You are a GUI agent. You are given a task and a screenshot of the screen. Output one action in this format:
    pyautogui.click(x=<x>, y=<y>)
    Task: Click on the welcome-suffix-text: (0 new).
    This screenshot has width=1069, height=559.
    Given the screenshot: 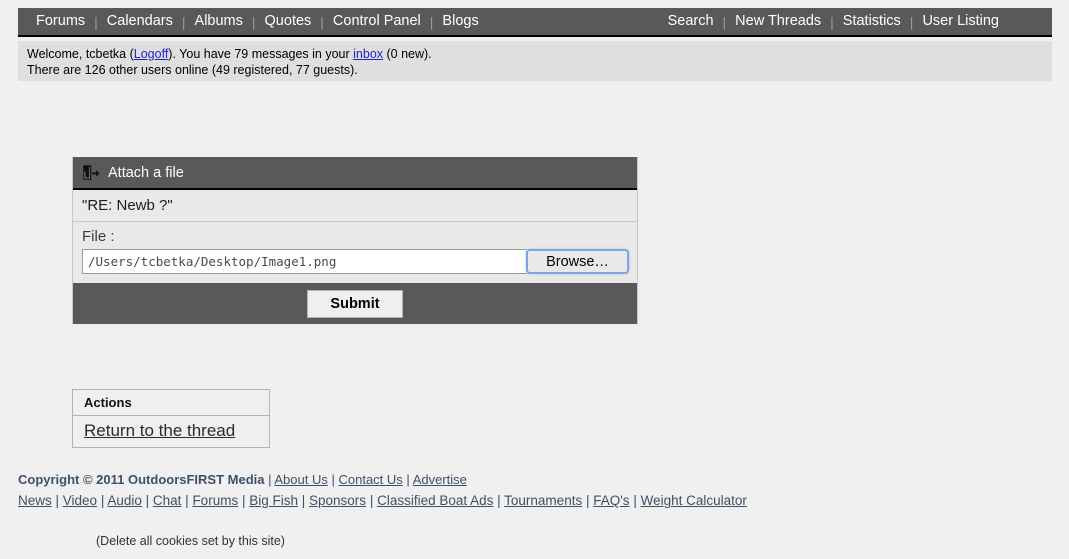 What is the action you would take?
    pyautogui.click(x=407, y=54)
    